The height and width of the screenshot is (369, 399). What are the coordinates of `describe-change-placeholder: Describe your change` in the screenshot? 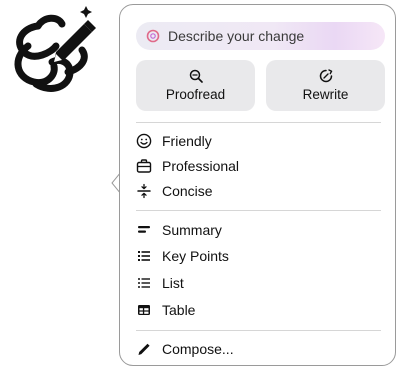 It's located at (236, 36).